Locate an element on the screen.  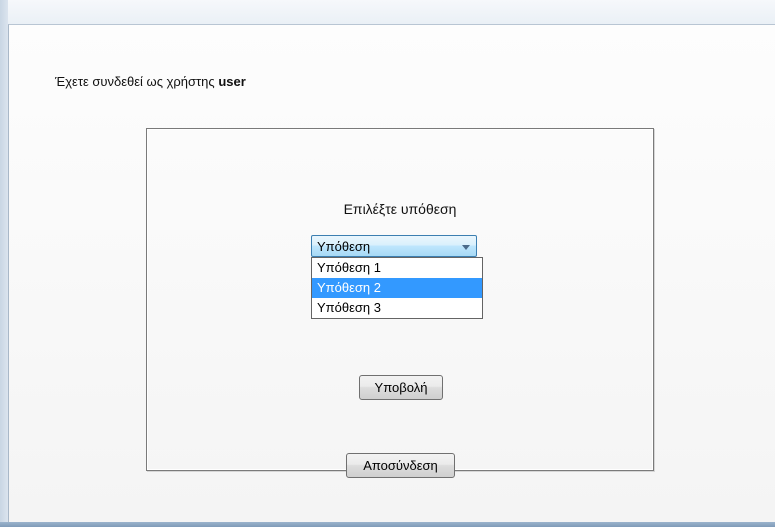
case-option-2: Υπόθεση 2 is located at coordinates (397, 288).